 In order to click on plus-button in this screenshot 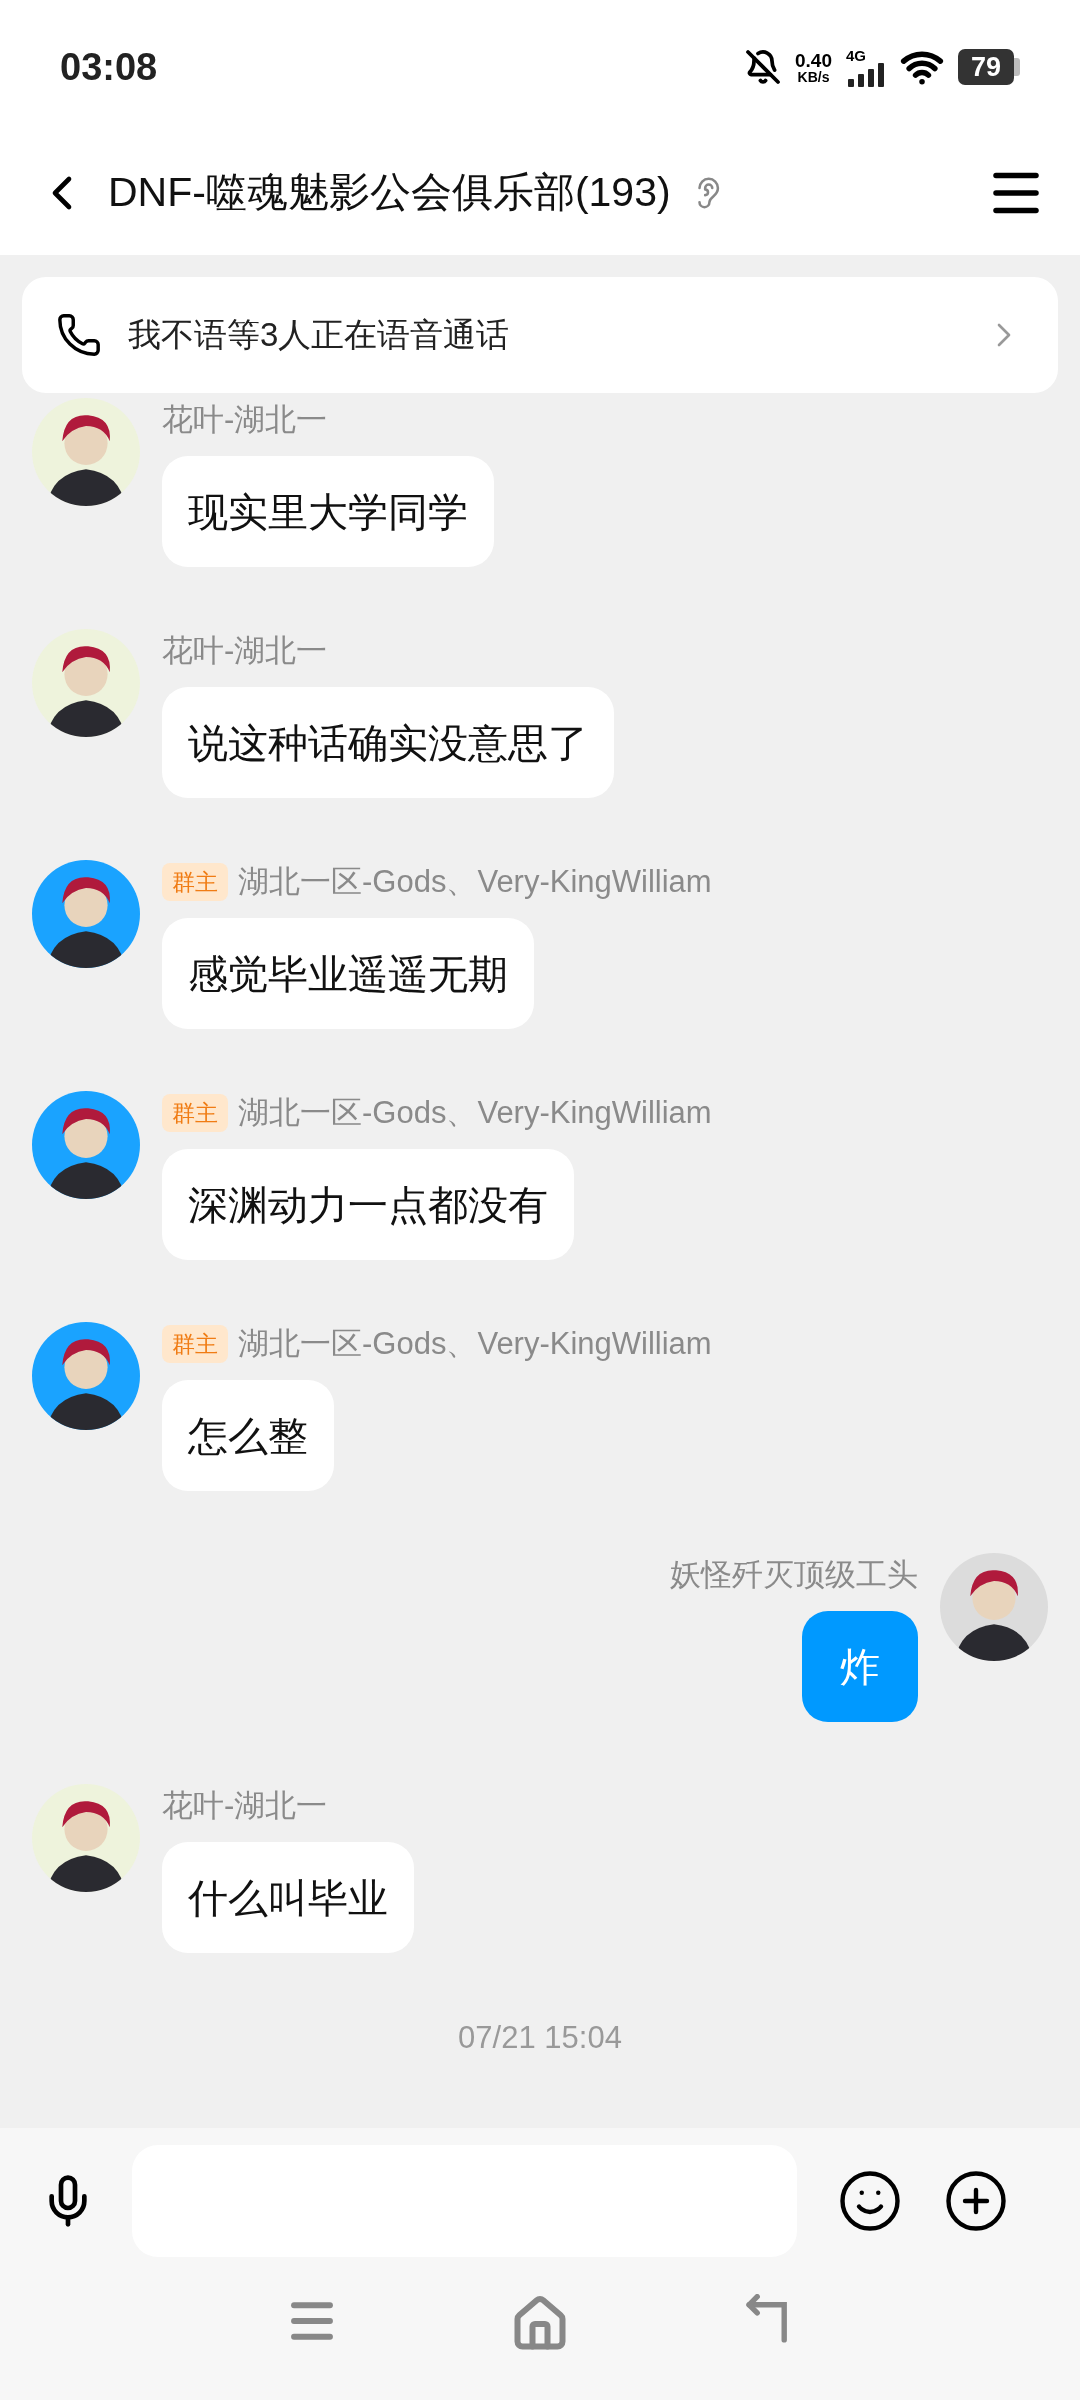, I will do `click(976, 2201)`.